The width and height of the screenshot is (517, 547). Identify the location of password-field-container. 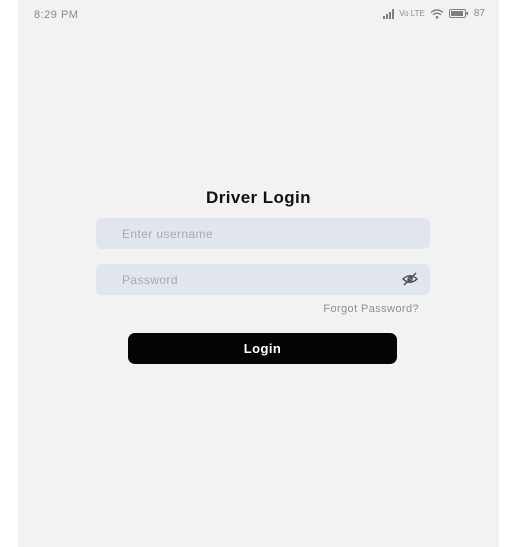
(263, 279).